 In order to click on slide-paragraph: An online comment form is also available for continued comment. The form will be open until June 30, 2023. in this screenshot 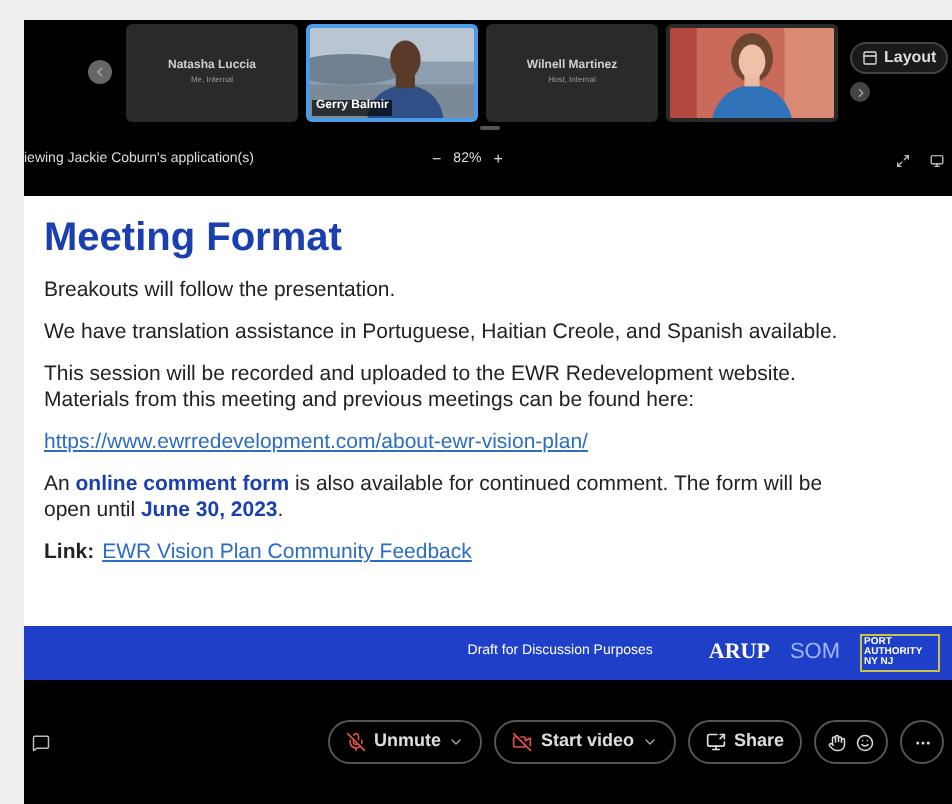, I will do `click(434, 498)`.